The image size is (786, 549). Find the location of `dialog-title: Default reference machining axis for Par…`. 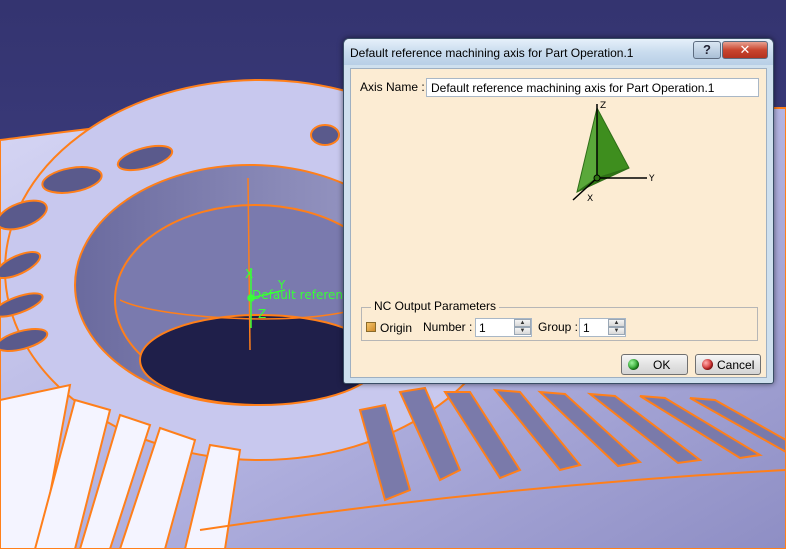

dialog-title: Default reference machining axis for Par… is located at coordinates (492, 53).